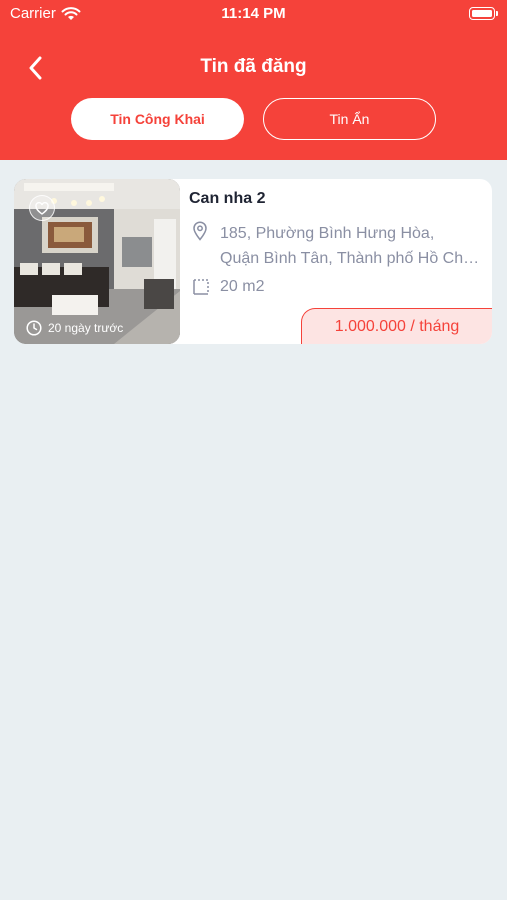 This screenshot has height=900, width=507. I want to click on posted-time-label: 20 ngày trước, so click(86, 328).